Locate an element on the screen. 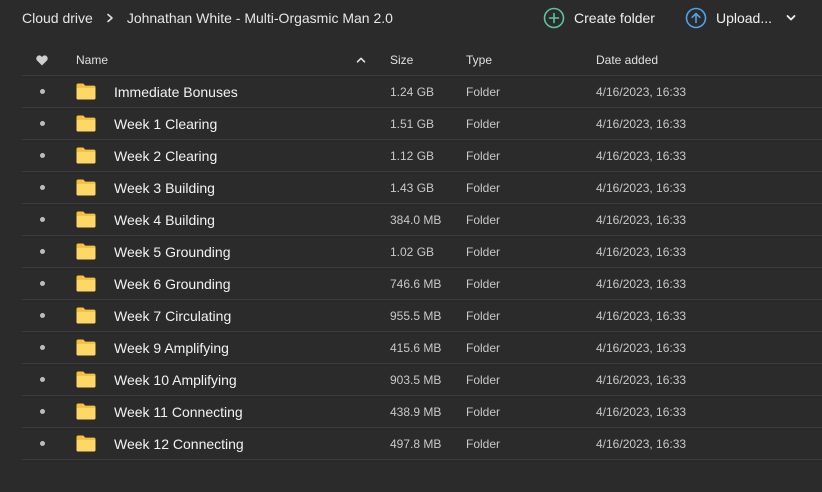 This screenshot has width=822, height=492. name-cell: Week 7 Circulating is located at coordinates (221, 315).